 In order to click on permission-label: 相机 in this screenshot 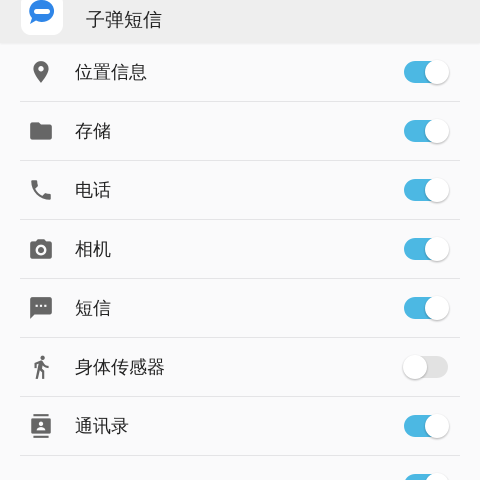, I will do `click(93, 249)`.